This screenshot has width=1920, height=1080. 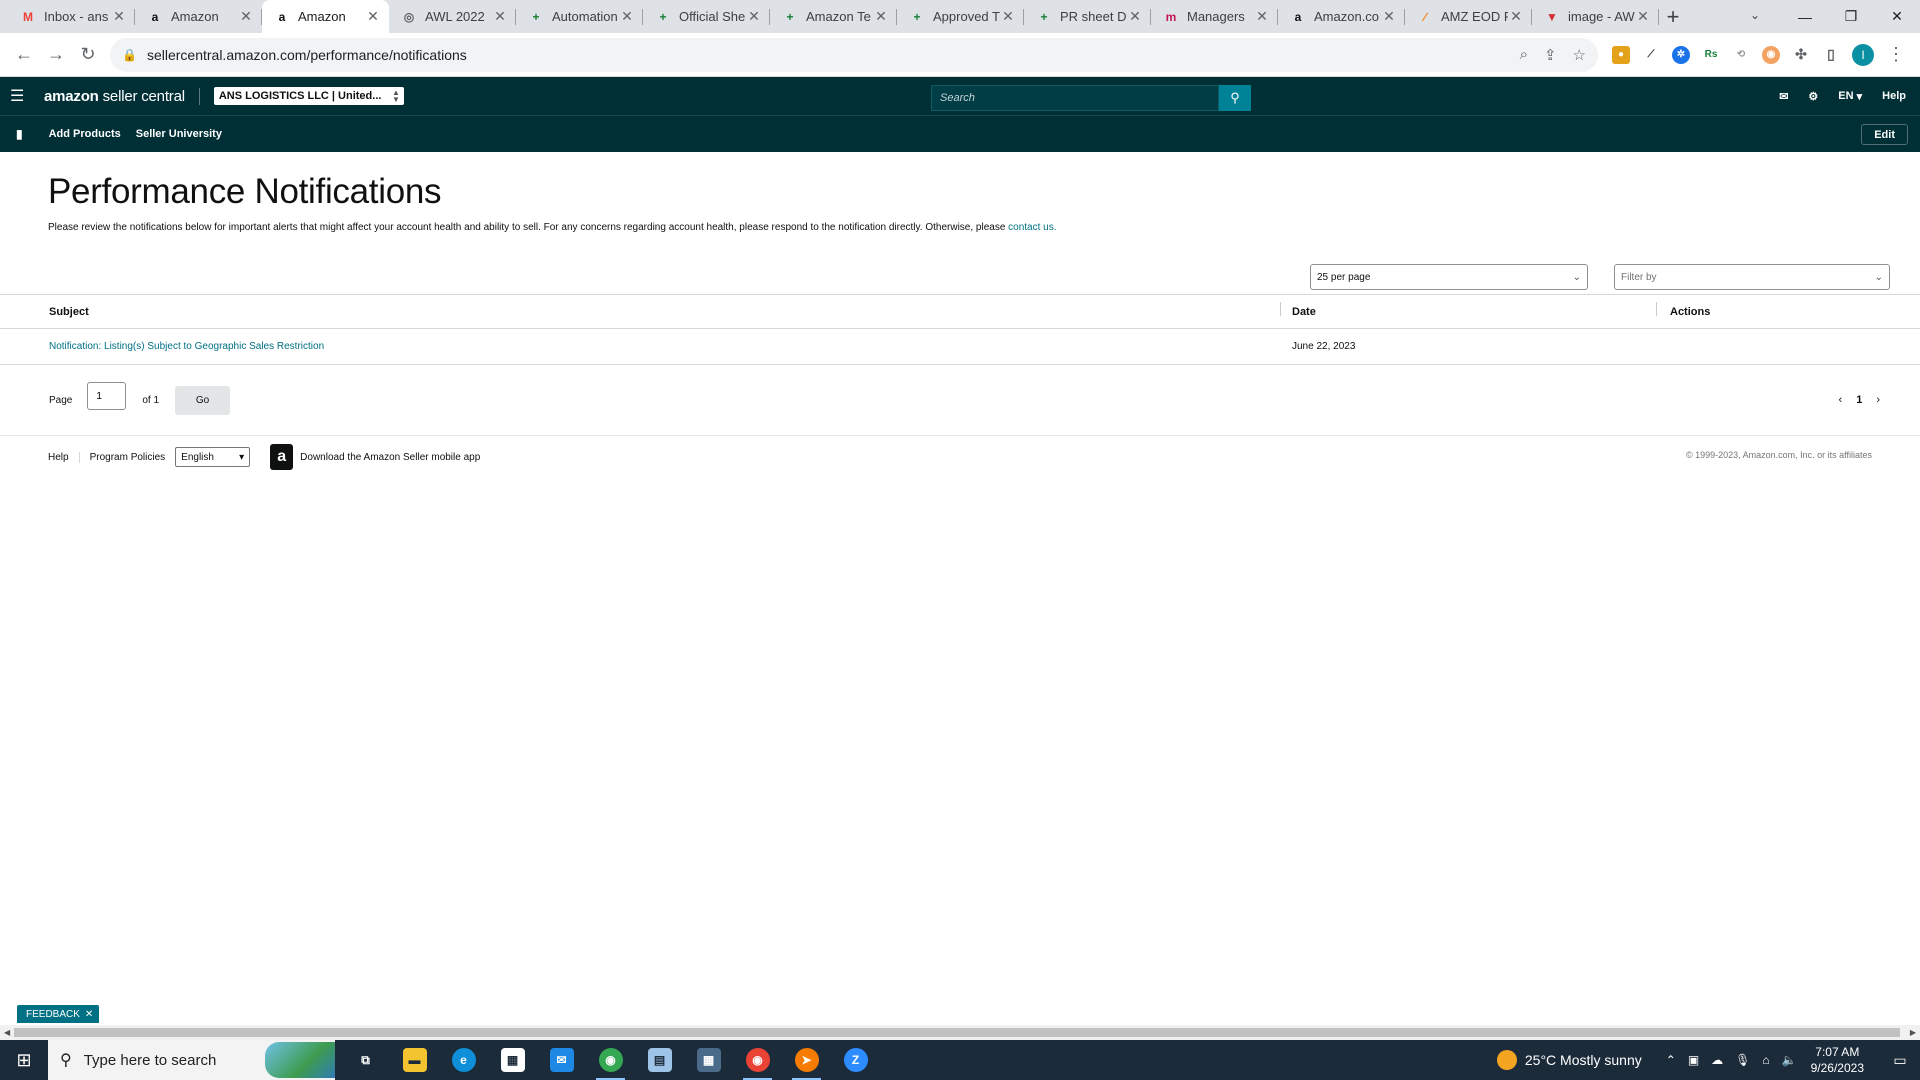 What do you see at coordinates (1671, 1060) in the screenshot?
I see `chevron-up-icon: ⌃` at bounding box center [1671, 1060].